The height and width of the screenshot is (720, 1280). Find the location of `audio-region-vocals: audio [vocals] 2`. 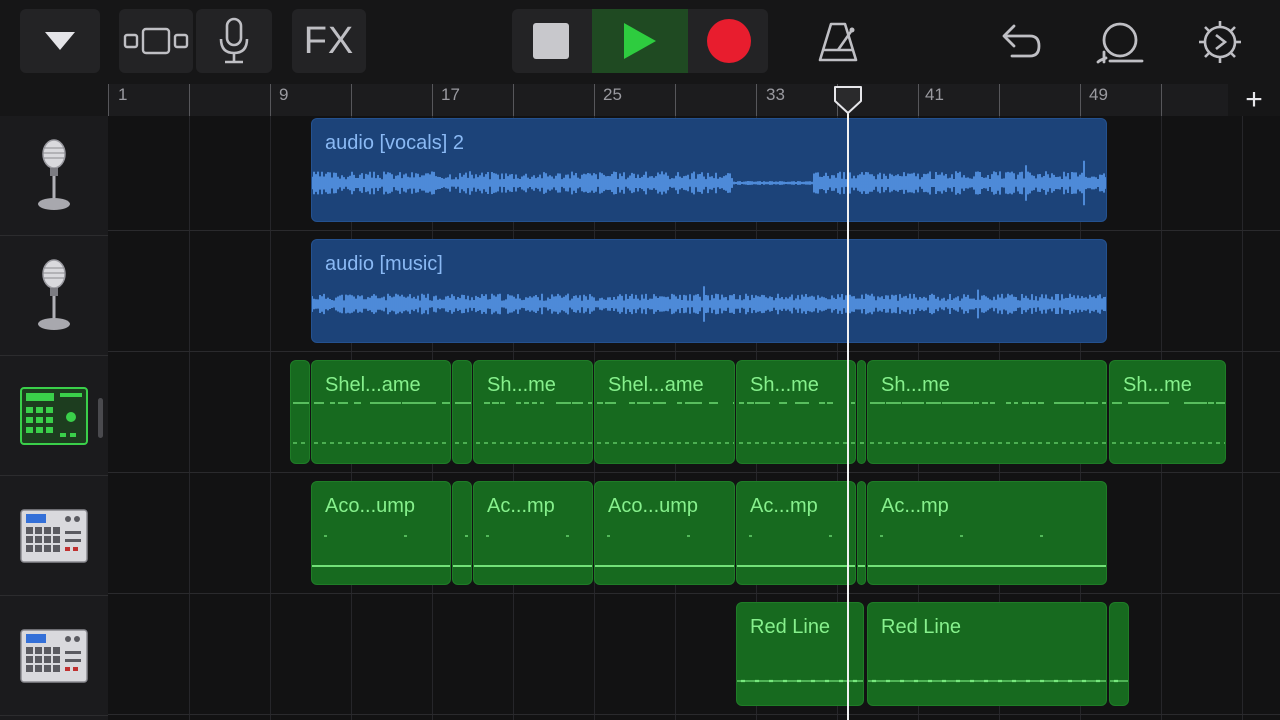

audio-region-vocals: audio [vocals] 2 is located at coordinates (709, 170).